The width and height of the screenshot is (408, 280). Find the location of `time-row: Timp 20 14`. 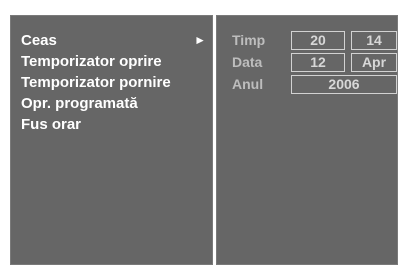

time-row: Timp 20 14 is located at coordinates (307, 40).